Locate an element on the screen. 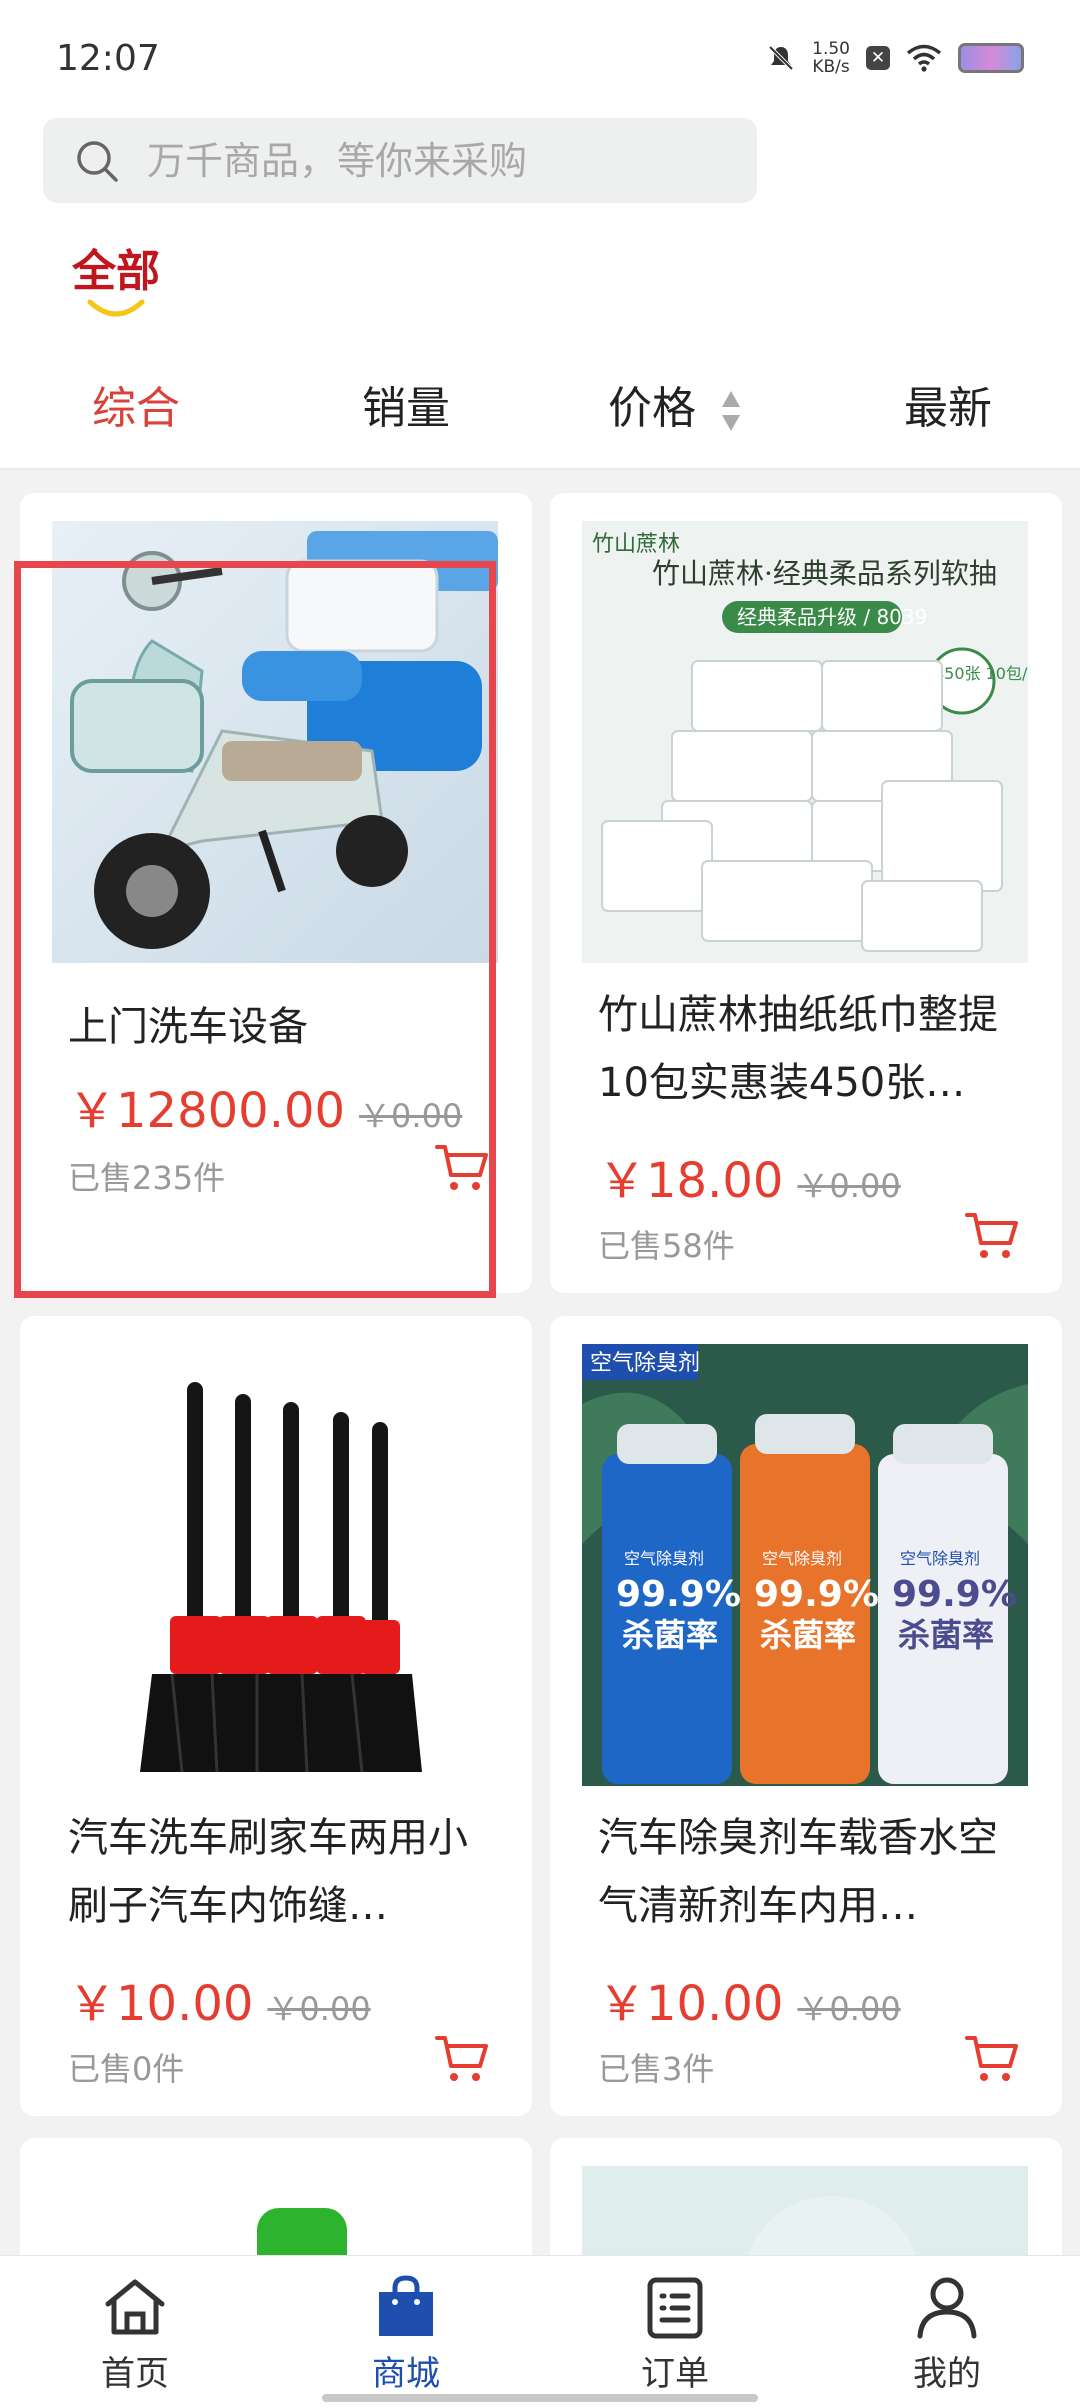 This screenshot has width=1080, height=2408. shopping-bag-icon is located at coordinates (406, 2305).